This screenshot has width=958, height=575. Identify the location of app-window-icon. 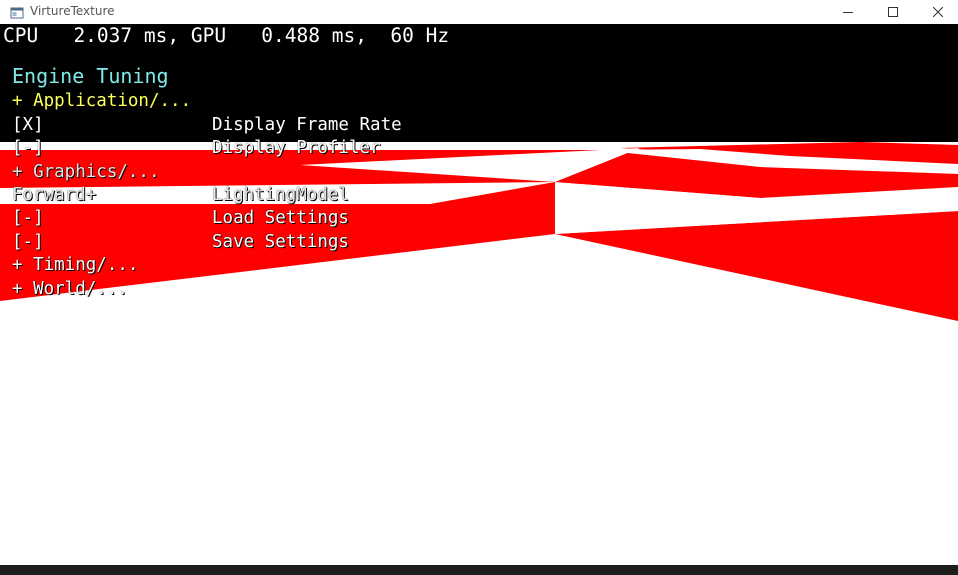
(17, 12).